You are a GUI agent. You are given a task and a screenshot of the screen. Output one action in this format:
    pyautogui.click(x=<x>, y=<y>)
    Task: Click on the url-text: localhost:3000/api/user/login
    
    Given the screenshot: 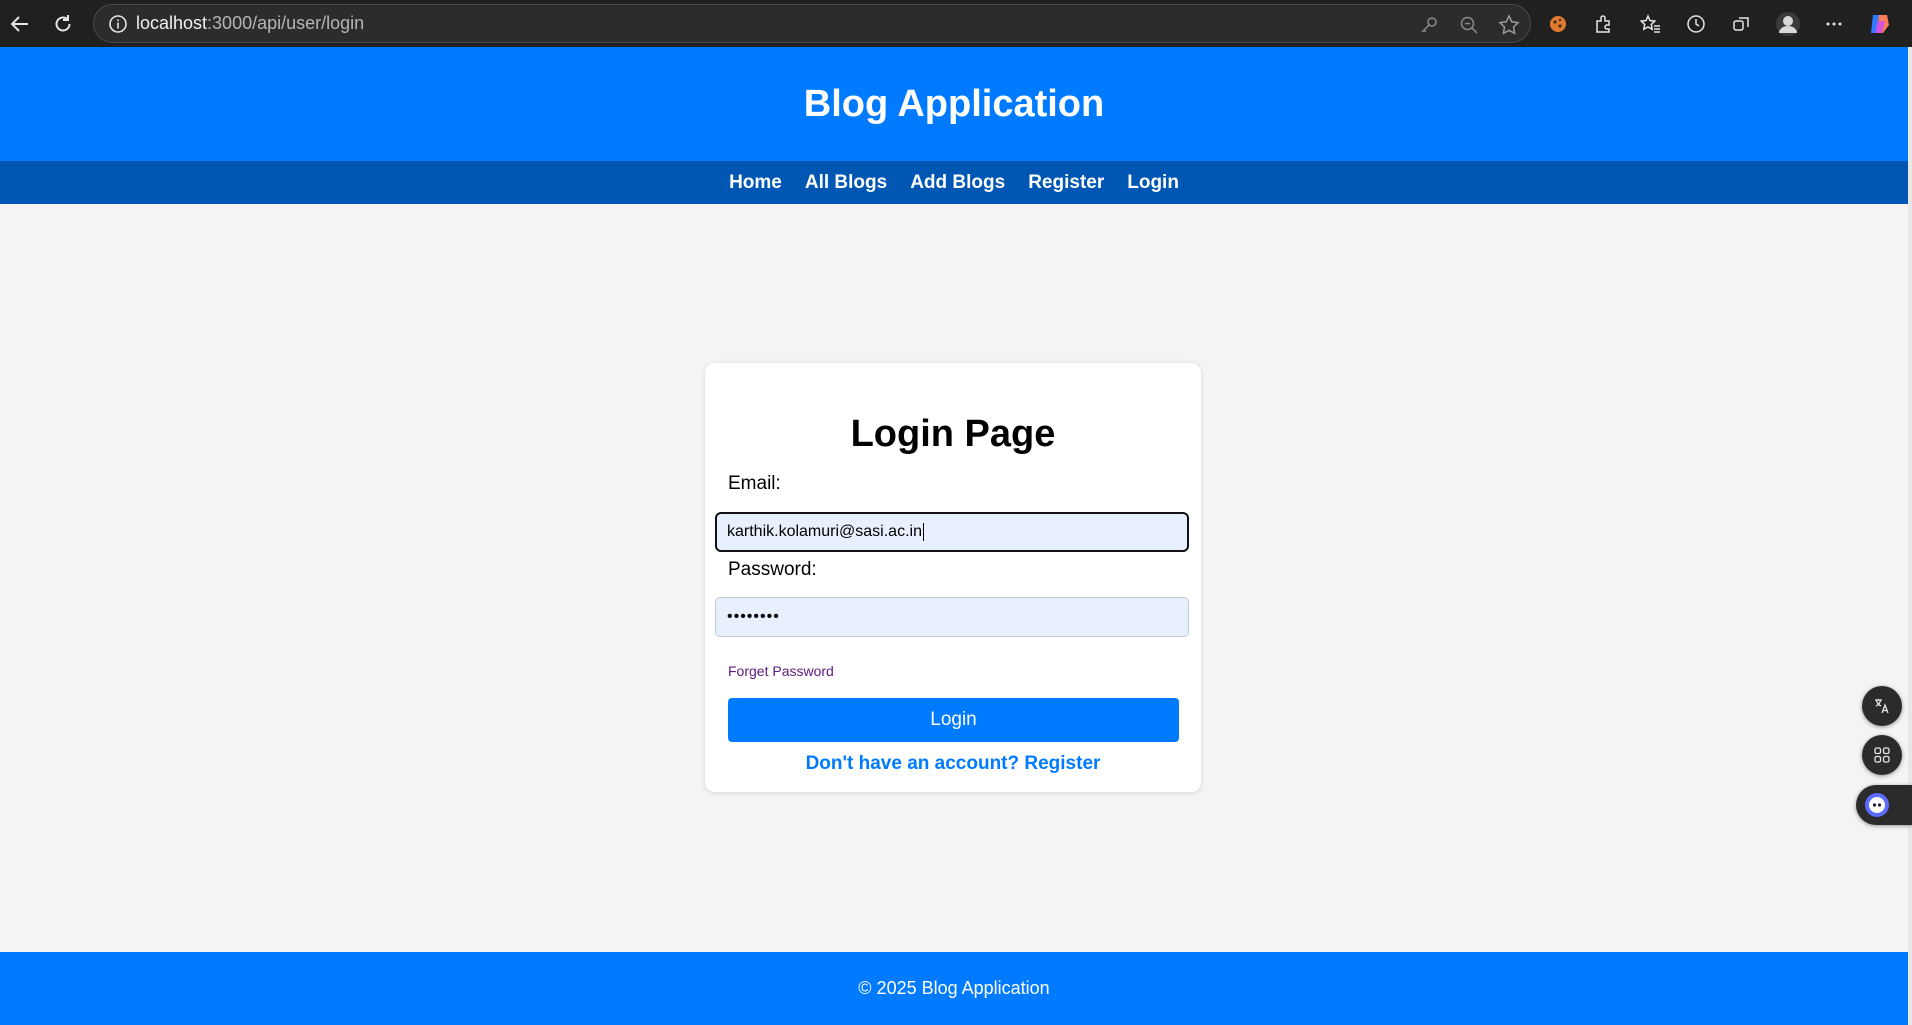 What is the action you would take?
    pyautogui.click(x=250, y=23)
    